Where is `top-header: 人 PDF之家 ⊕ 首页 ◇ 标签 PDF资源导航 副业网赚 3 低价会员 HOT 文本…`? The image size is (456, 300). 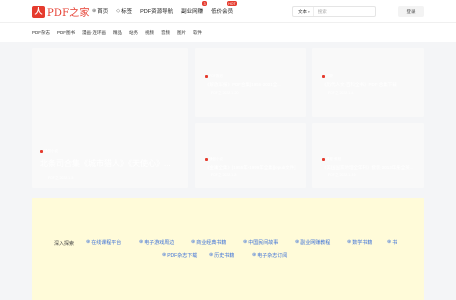
top-header: 人 PDF之家 ⊕ 首页 ◇ 标签 PDF资源导航 副业网赚 3 低价会员 HOT 文本… is located at coordinates (228, 11).